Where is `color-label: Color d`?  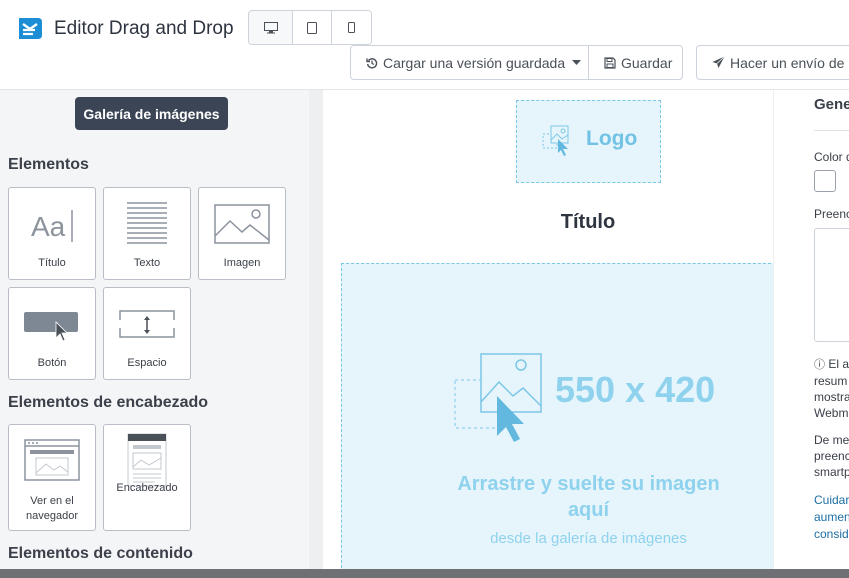 color-label: Color d is located at coordinates (831, 157).